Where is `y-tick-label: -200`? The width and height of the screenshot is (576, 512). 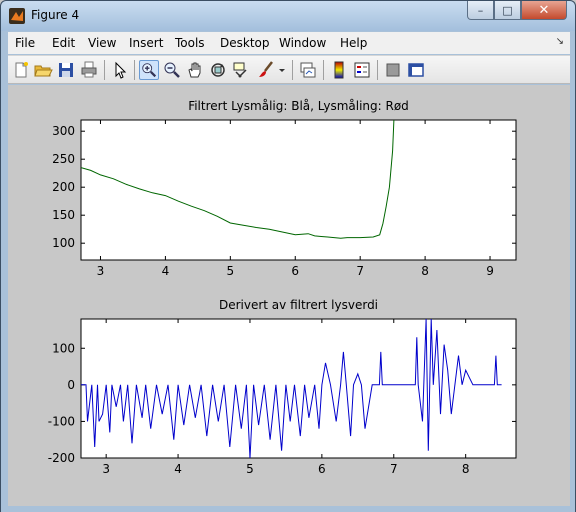
y-tick-label: -200 is located at coordinates (61, 458).